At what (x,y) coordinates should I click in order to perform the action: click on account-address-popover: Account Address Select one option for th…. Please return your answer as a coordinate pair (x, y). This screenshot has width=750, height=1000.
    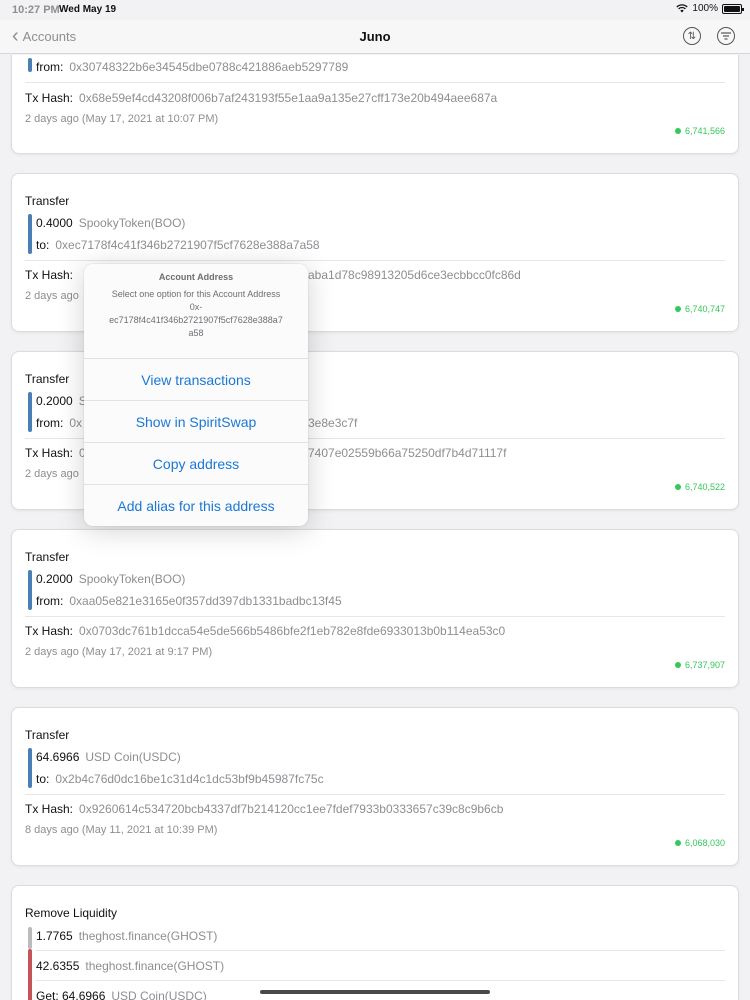
    Looking at the image, I should click on (196, 395).